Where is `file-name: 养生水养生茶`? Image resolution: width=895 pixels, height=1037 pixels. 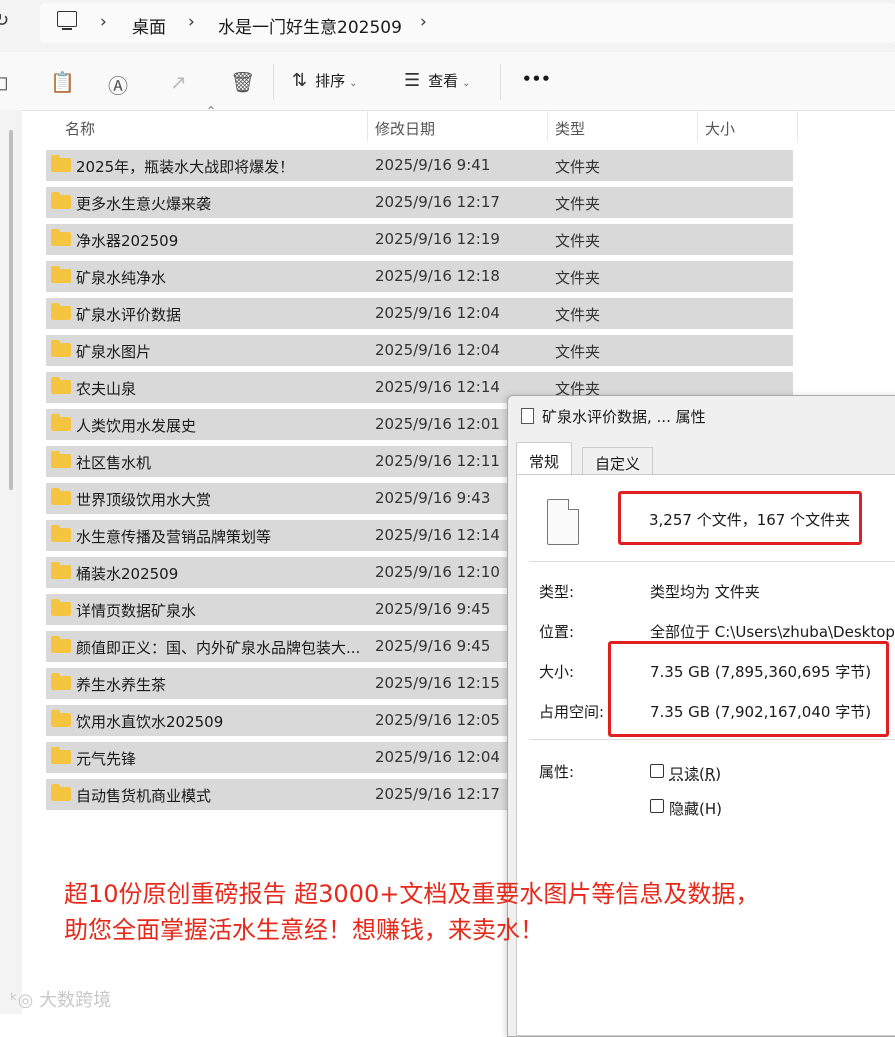
file-name: 养生水养生茶 is located at coordinates (121, 685).